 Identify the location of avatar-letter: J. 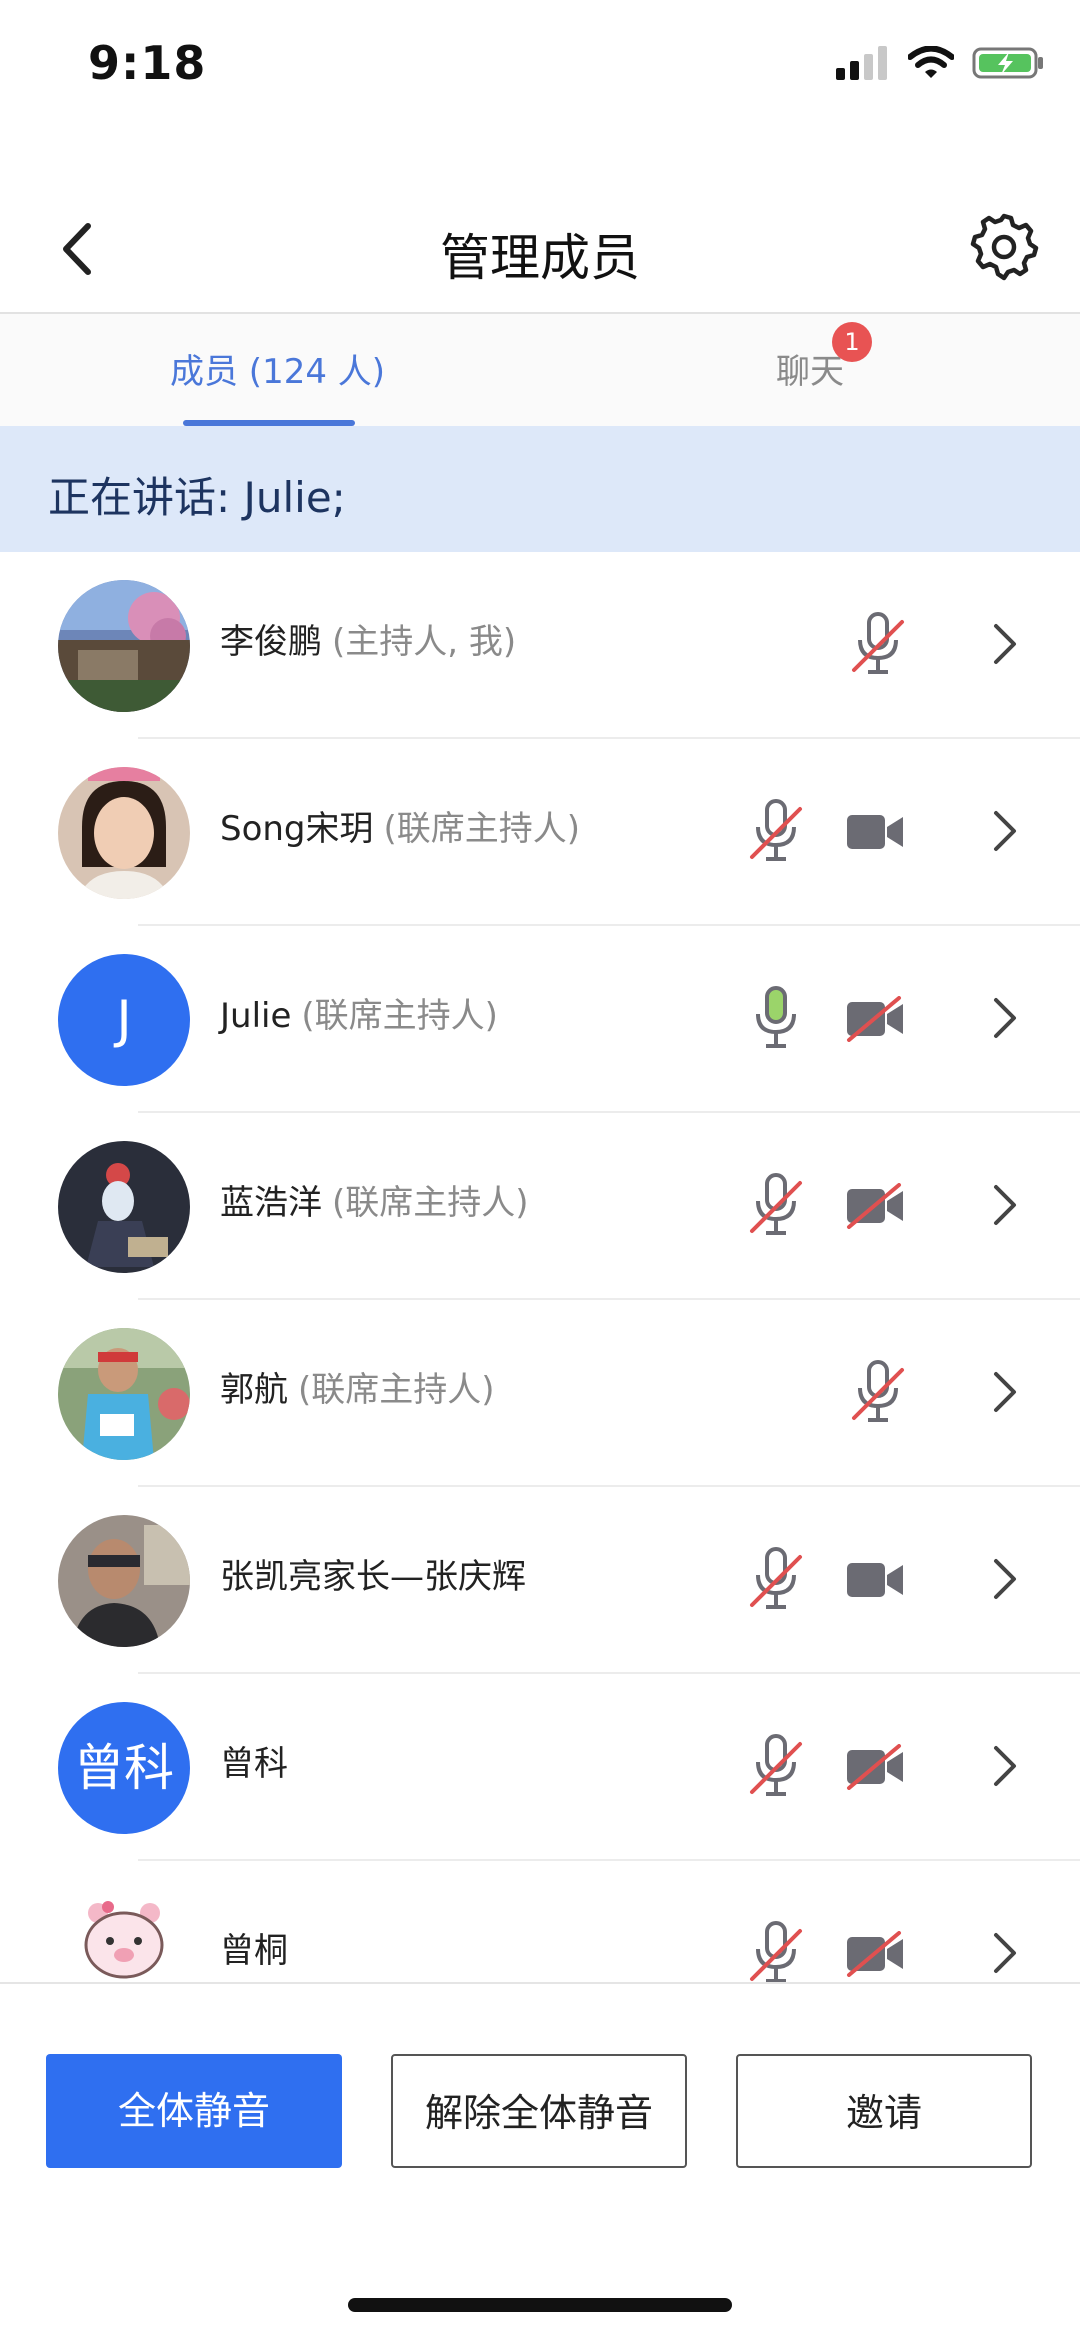
(124, 1020).